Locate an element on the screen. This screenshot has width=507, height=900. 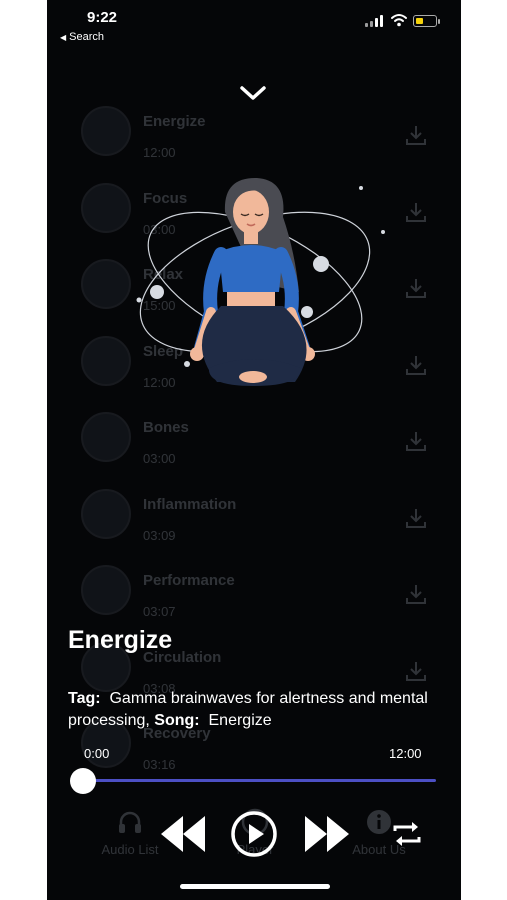
rewind-button is located at coordinates (183, 834).